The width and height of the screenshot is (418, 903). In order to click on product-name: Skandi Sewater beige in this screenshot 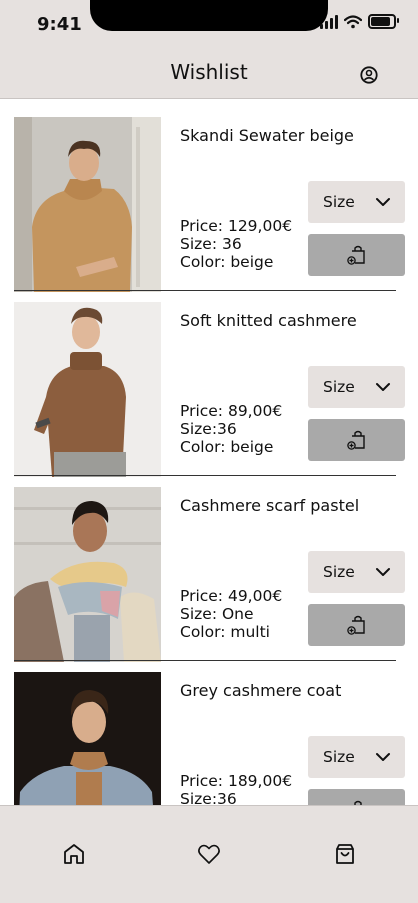, I will do `click(267, 135)`.